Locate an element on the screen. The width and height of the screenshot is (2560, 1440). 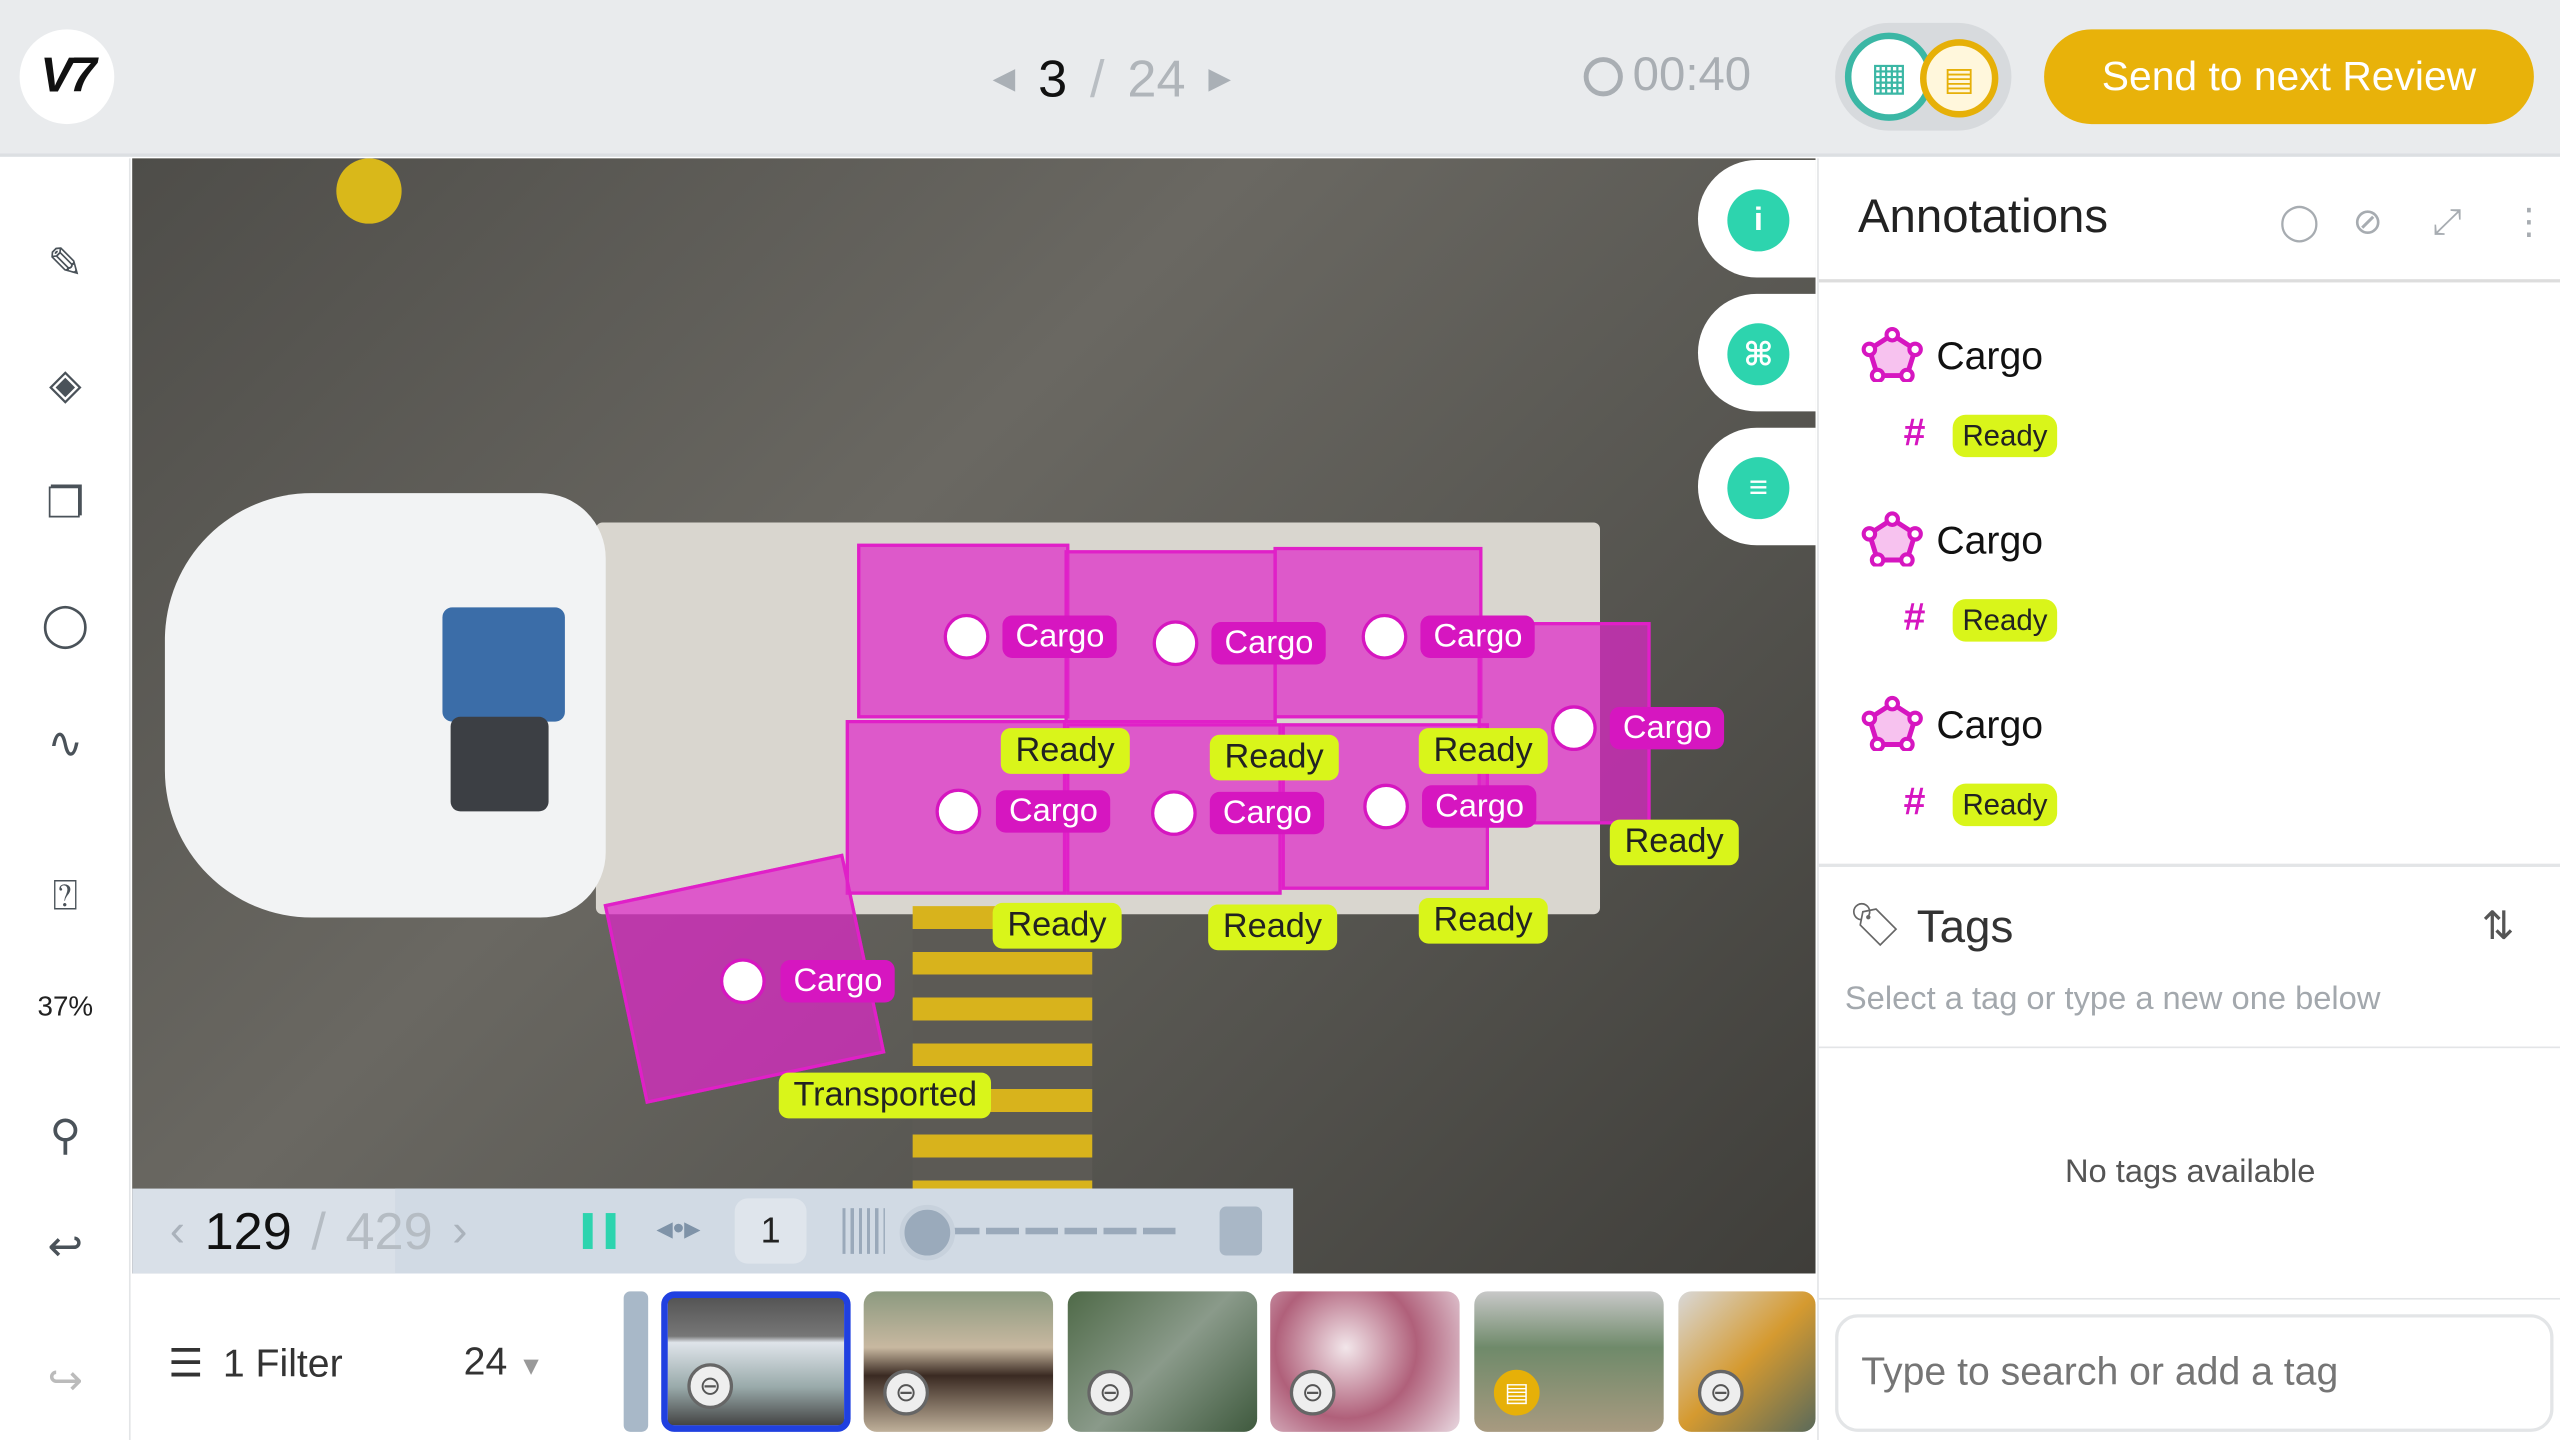
frame-pager: ‹ 129 / 429 › is located at coordinates (319, 1230).